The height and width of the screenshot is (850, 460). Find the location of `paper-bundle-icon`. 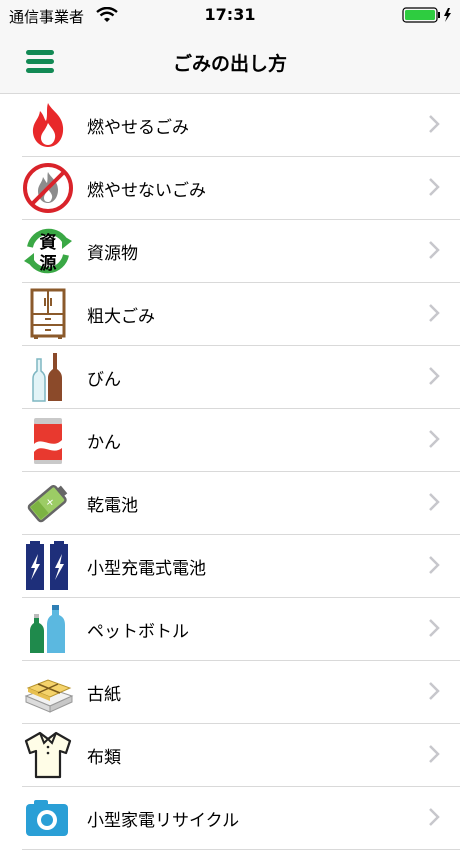

paper-bundle-icon is located at coordinates (49, 696).